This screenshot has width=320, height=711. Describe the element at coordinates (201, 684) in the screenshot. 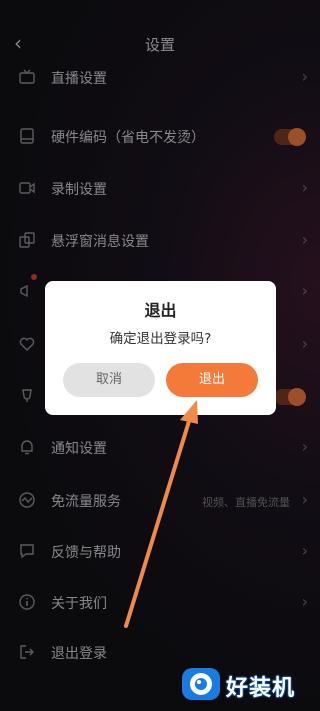

I see `watermark-logo-icon` at that location.